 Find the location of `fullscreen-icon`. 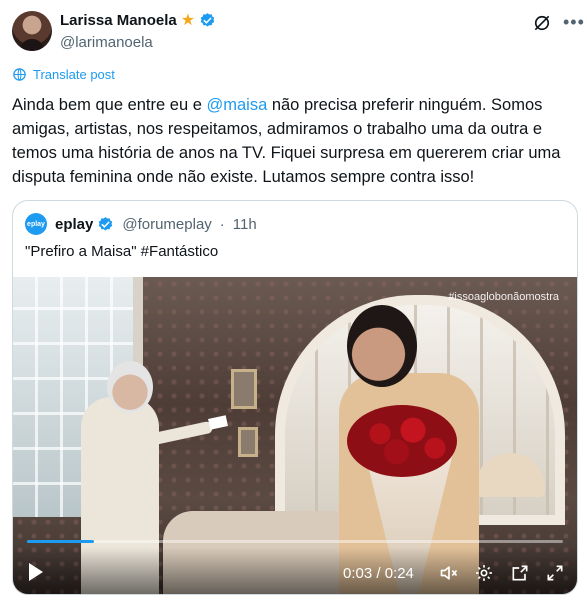

fullscreen-icon is located at coordinates (555, 573).